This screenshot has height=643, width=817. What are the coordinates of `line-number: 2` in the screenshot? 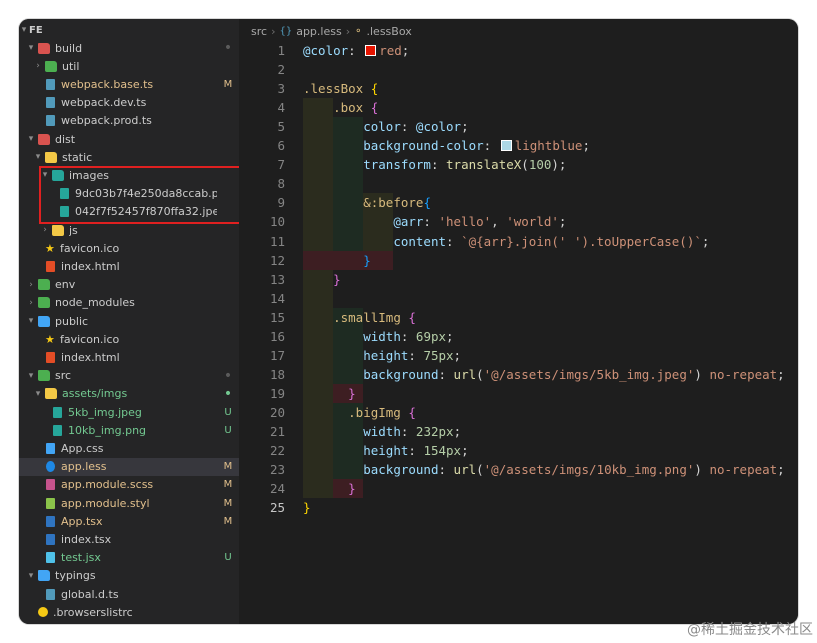 It's located at (281, 70).